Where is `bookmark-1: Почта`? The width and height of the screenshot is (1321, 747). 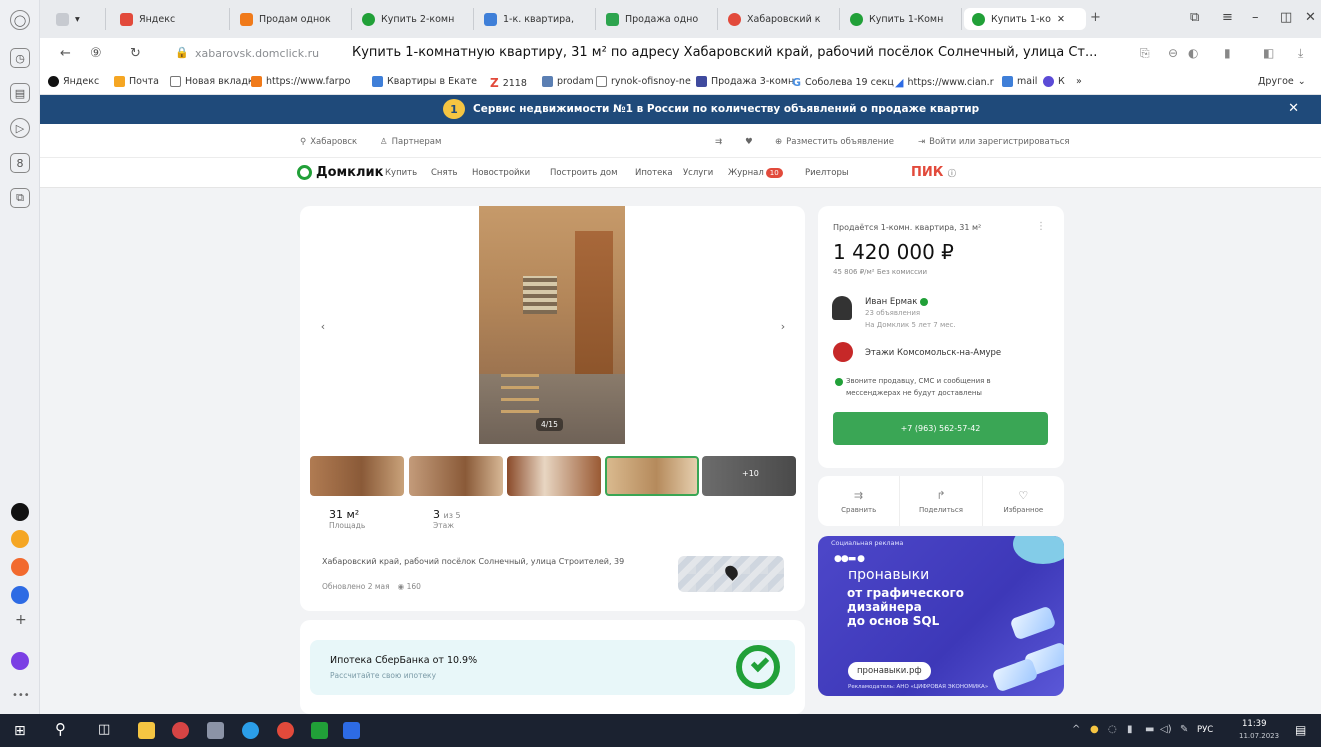
bookmark-1: Почта is located at coordinates (136, 81).